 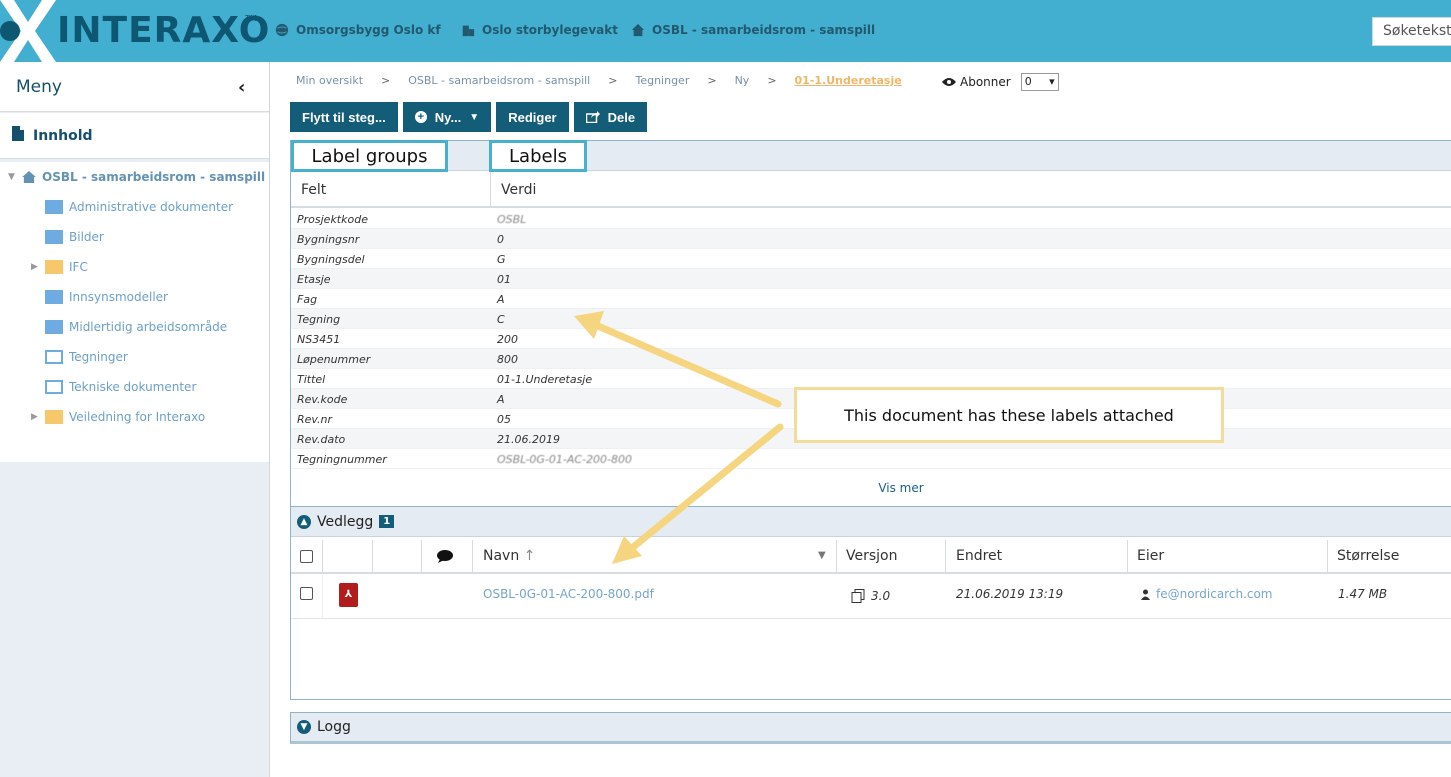 I want to click on property-value: OSBL, so click(x=512, y=219).